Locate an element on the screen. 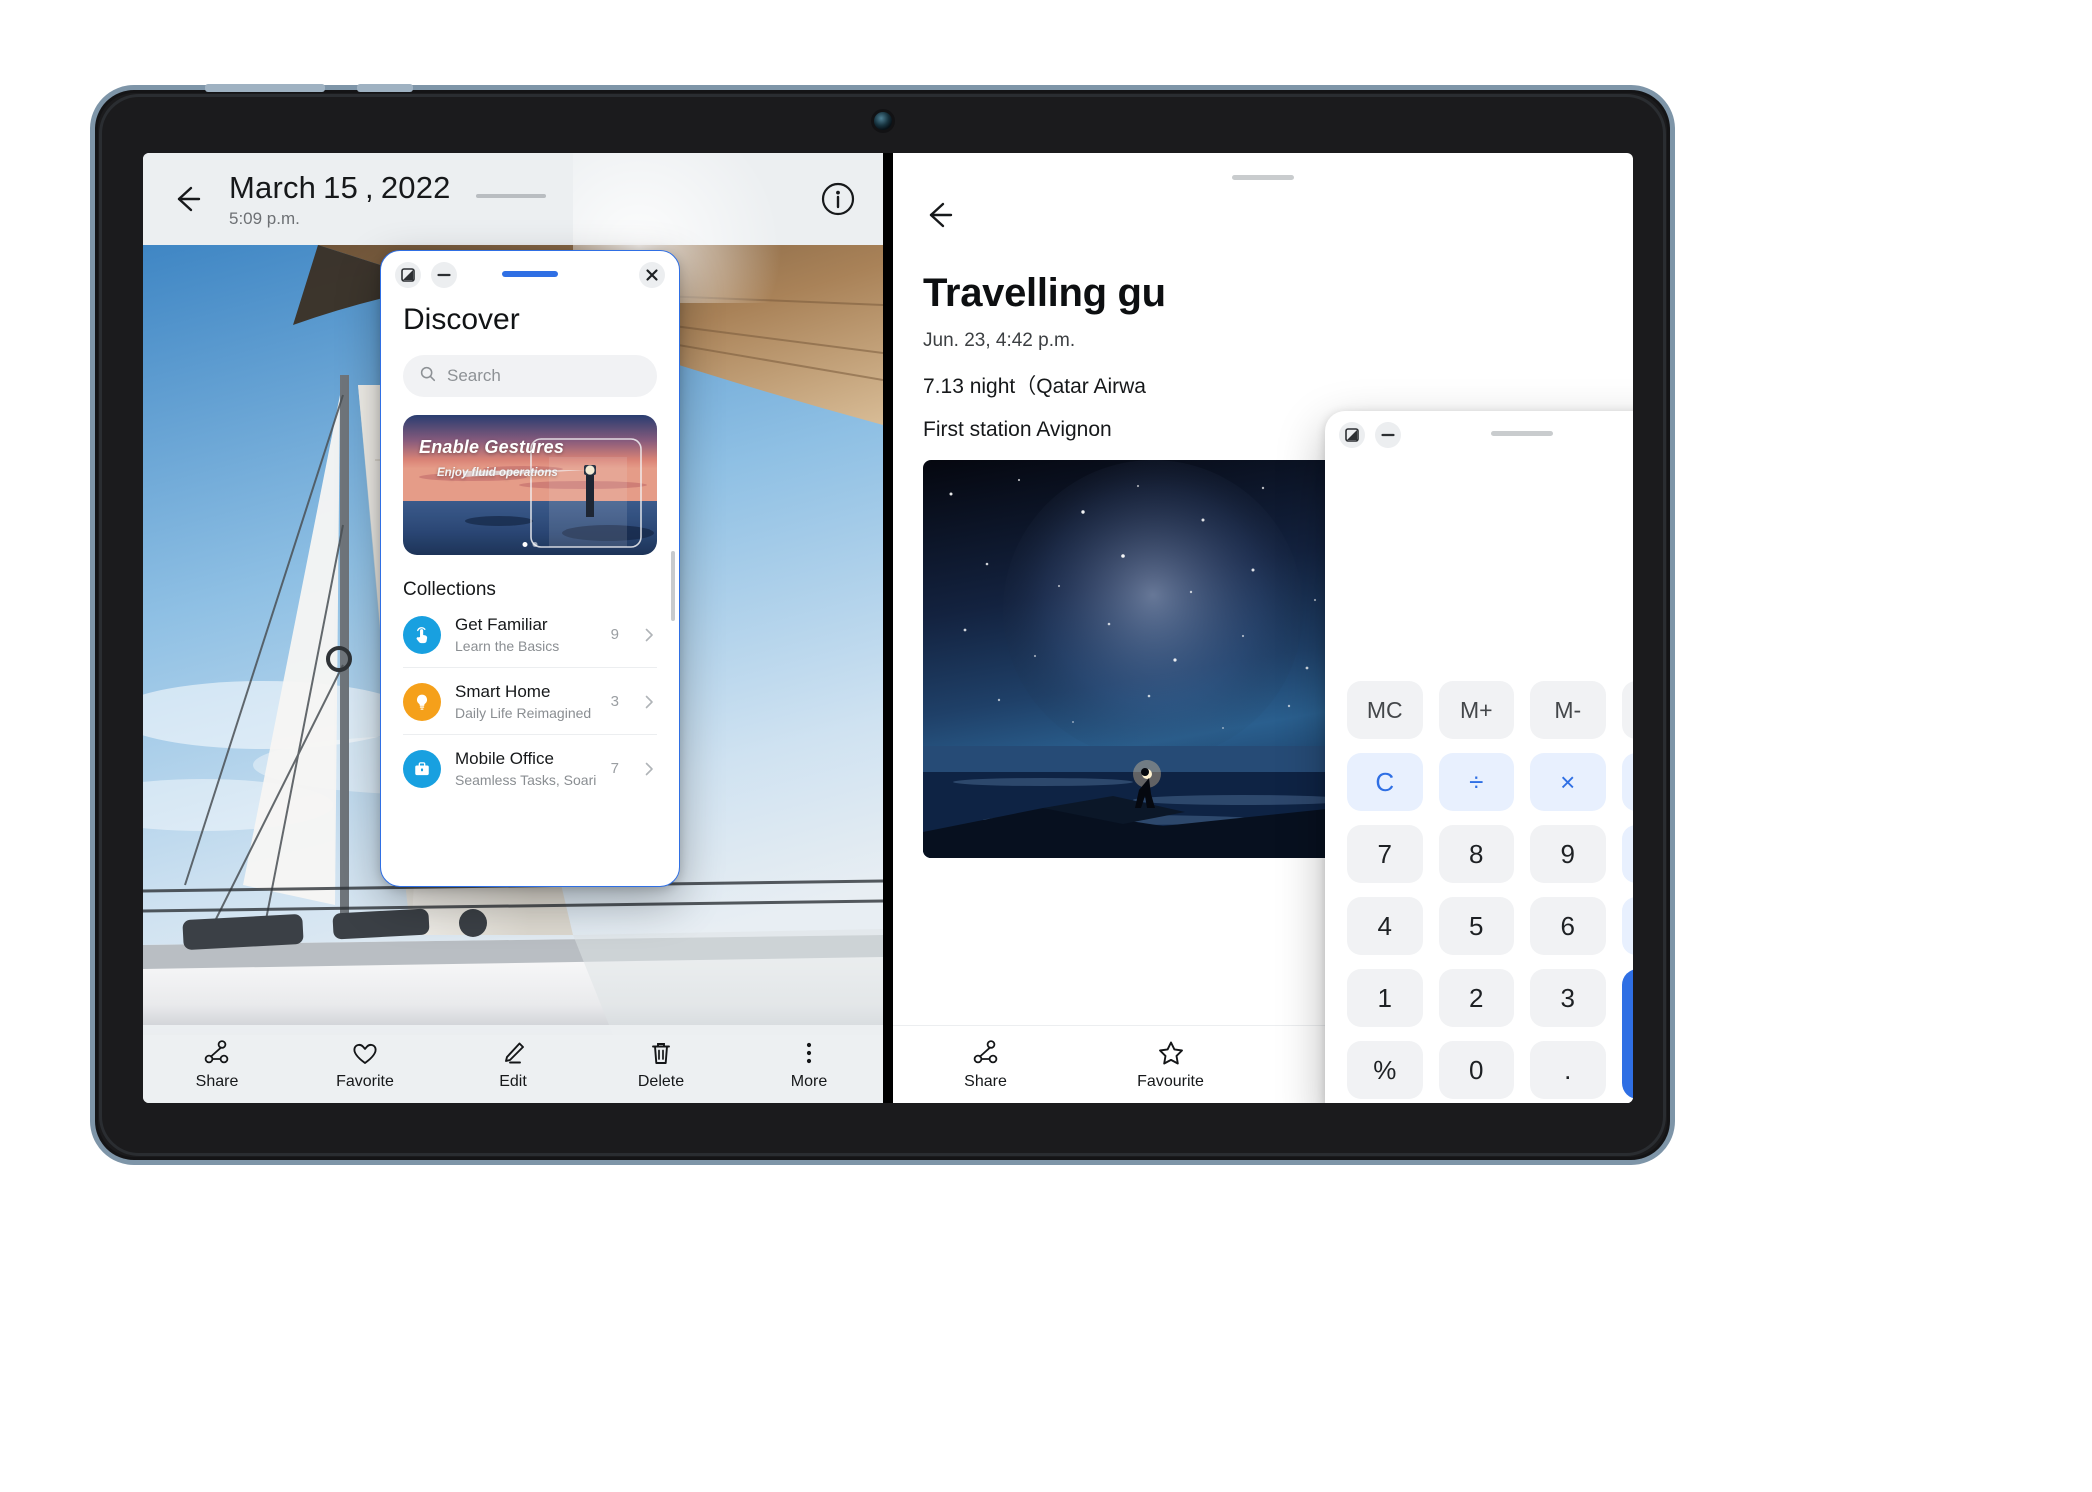 Image resolution: width=2092 pixels, height=1492 pixels. key-0: 0 is located at coordinates (1476, 1070).